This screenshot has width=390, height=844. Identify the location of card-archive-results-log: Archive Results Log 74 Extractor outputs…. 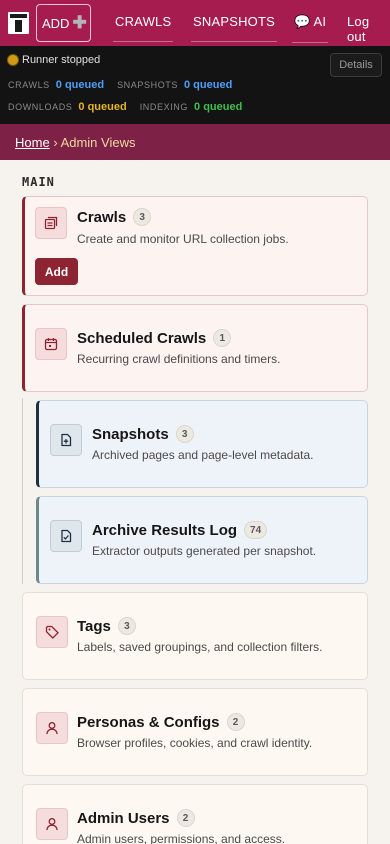
(202, 540).